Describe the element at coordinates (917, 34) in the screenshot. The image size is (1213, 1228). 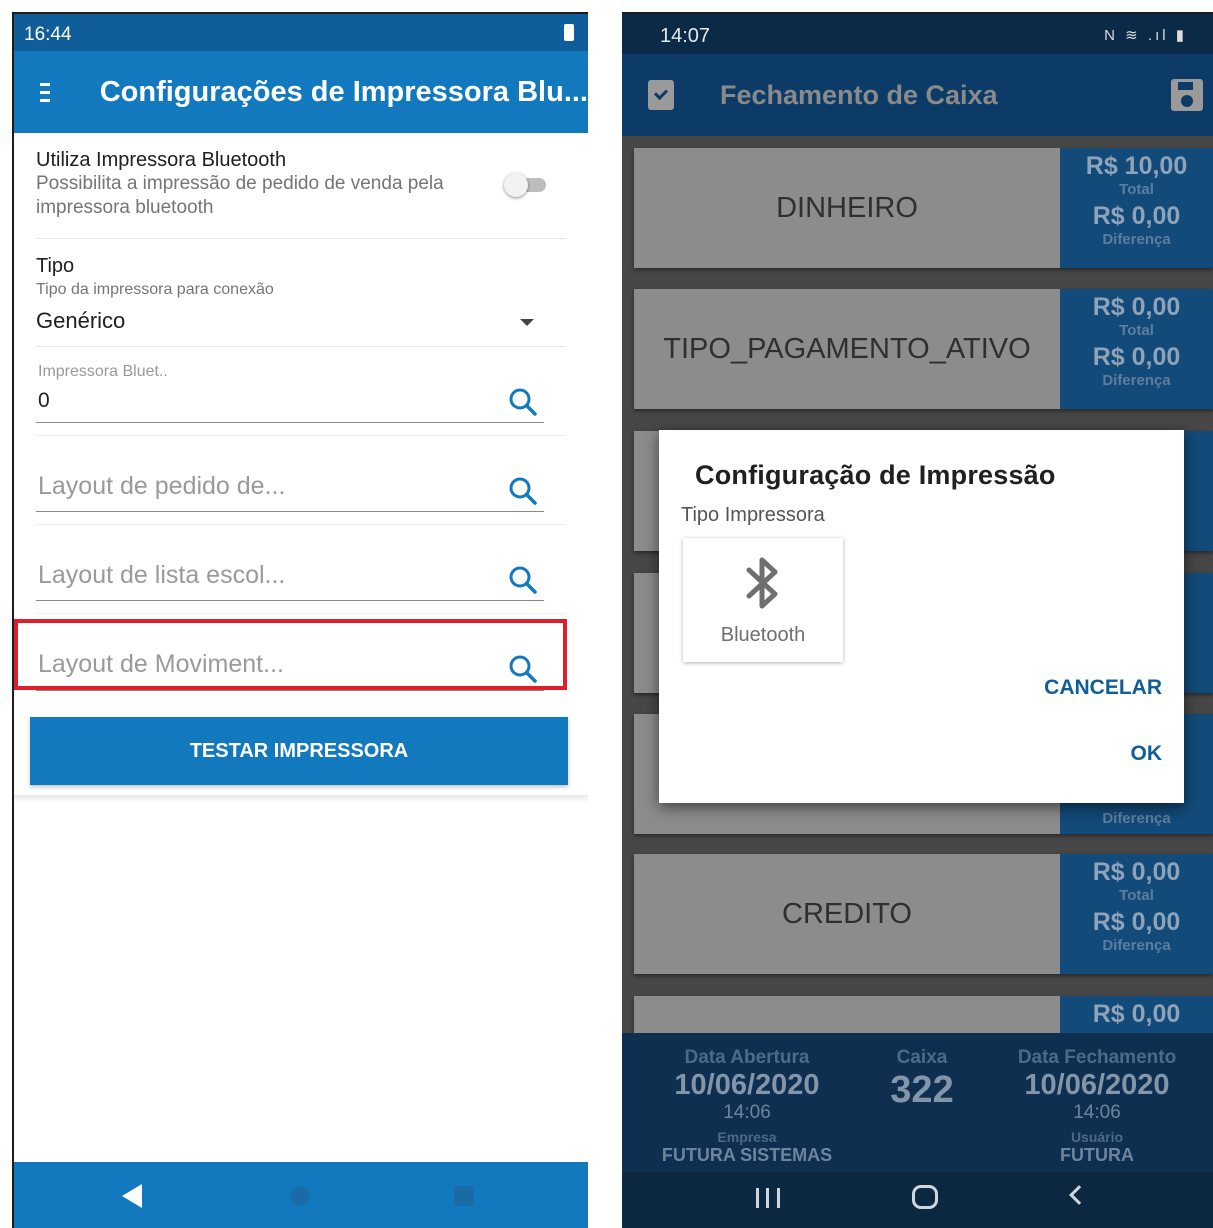
I see `status-bar: 14:07 N ≋ .ıl ▮` at that location.